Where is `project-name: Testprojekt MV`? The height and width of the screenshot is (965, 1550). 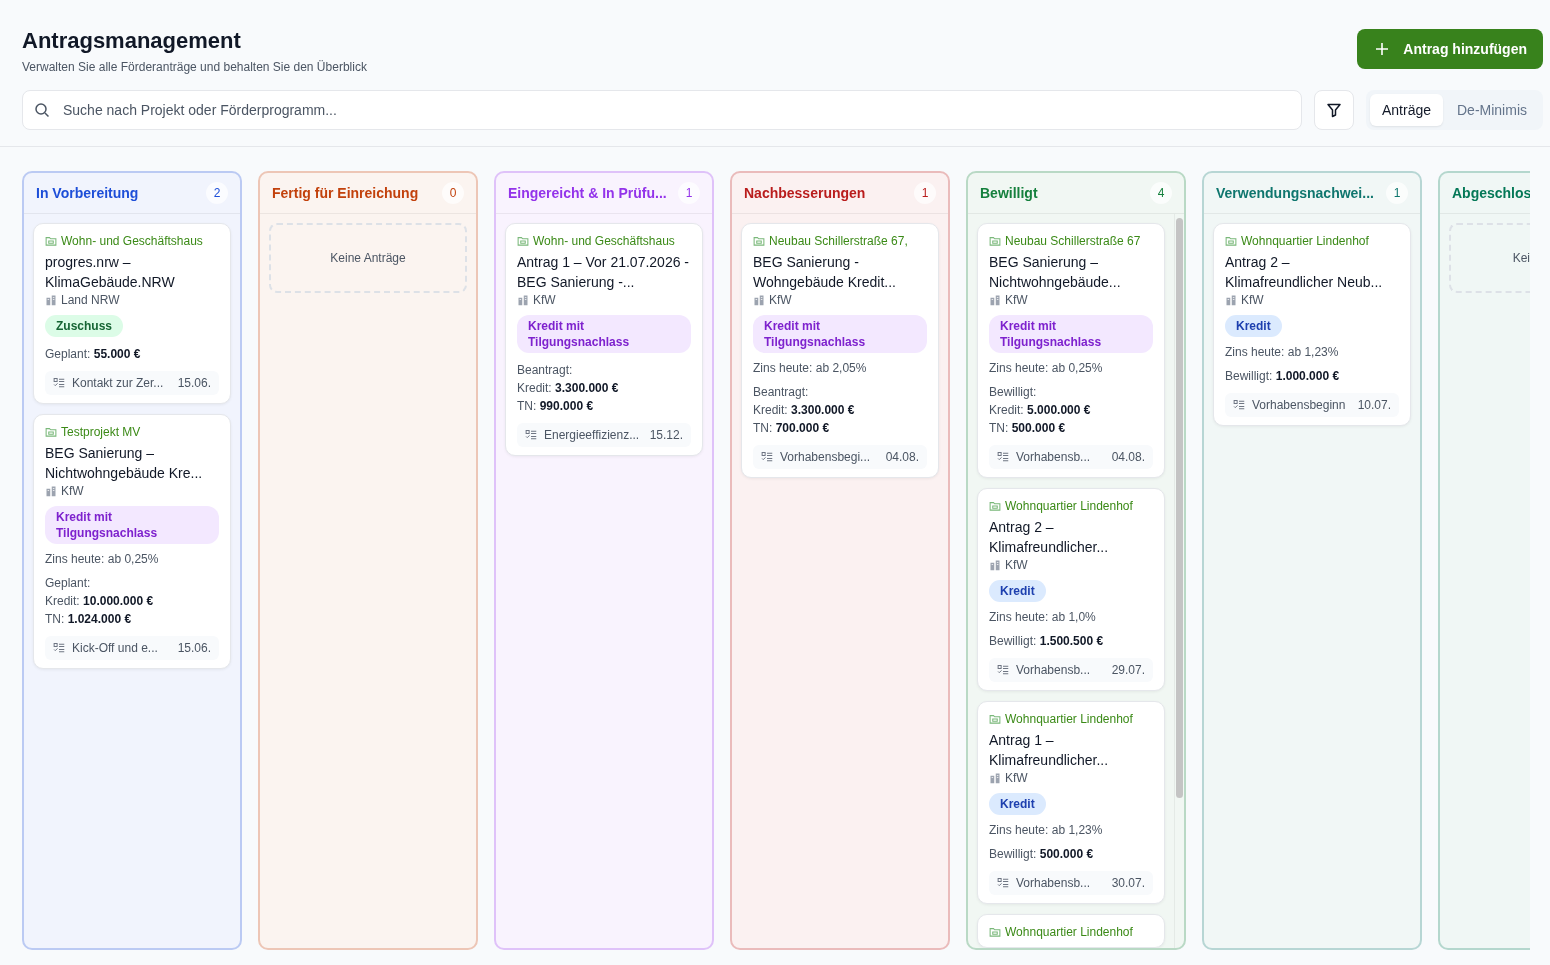 project-name: Testprojekt MV is located at coordinates (101, 432).